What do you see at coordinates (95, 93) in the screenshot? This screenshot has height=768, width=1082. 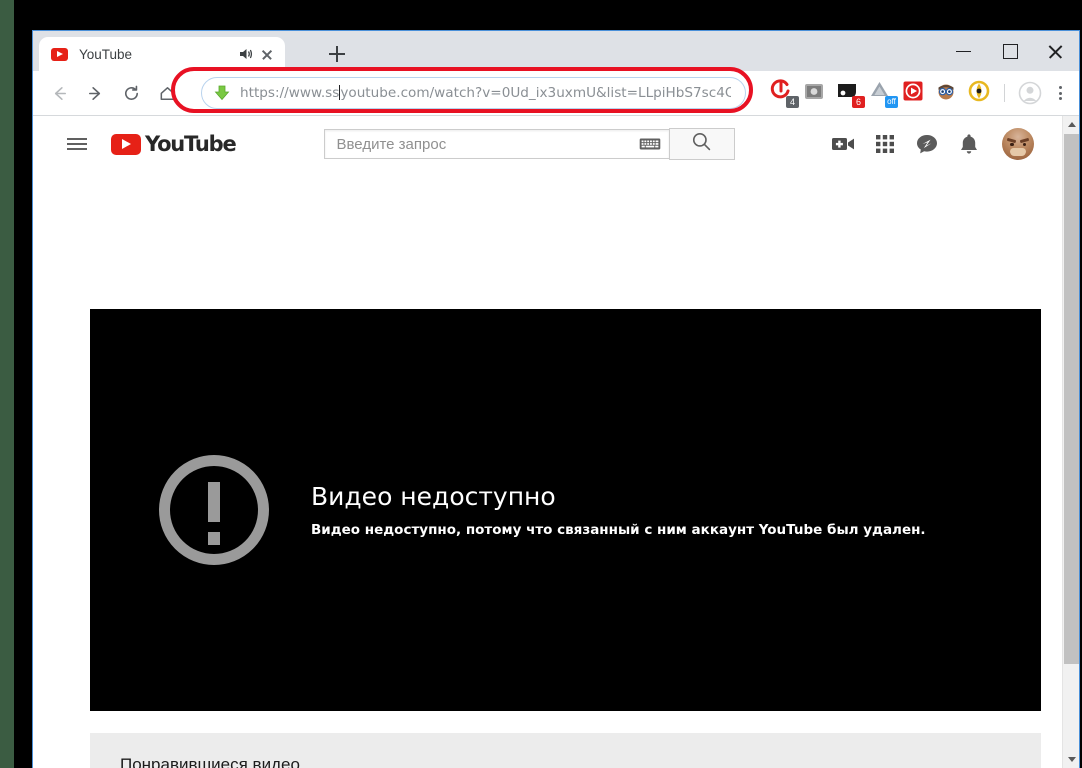 I see `forward-button` at bounding box center [95, 93].